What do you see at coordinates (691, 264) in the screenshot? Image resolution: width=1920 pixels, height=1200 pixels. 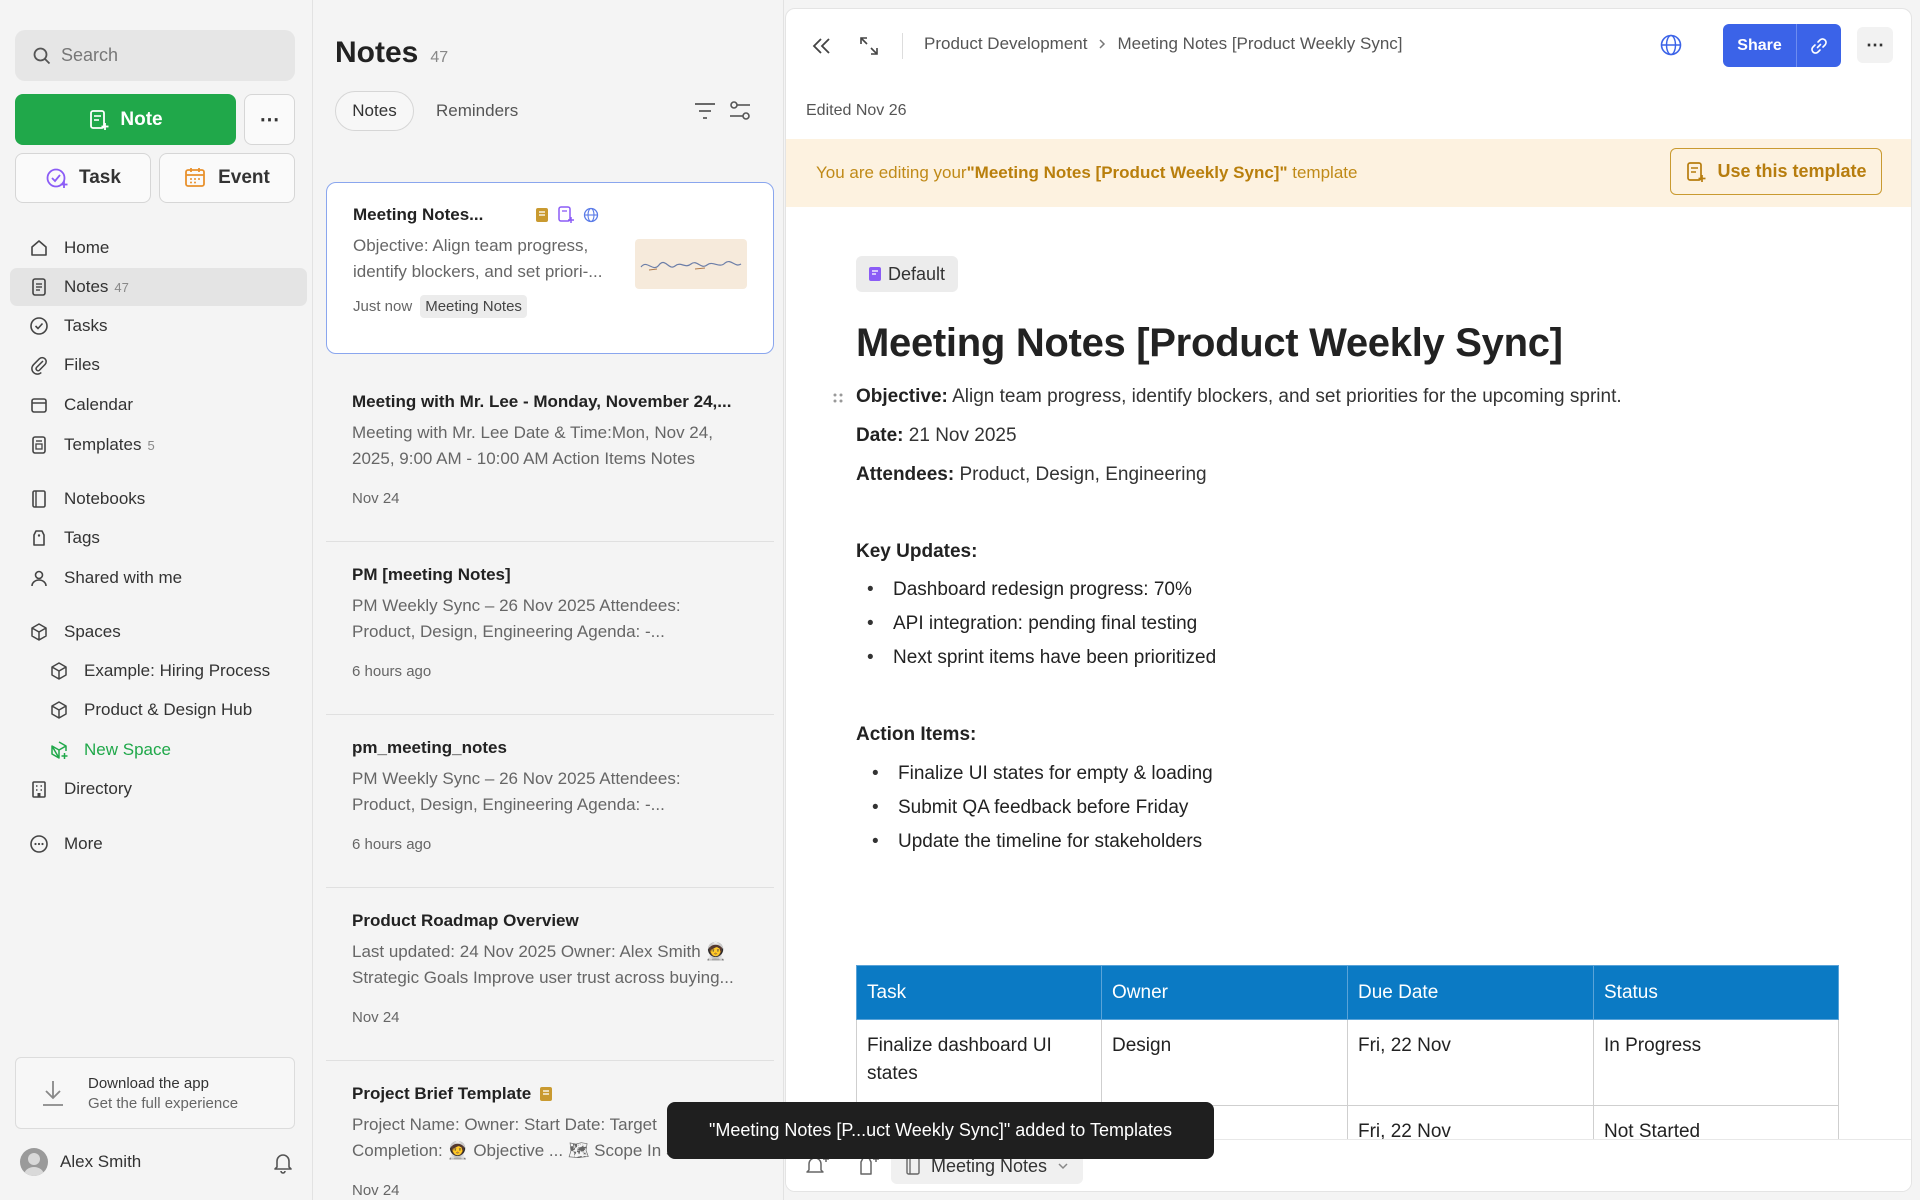 I see `note-thumbnail` at bounding box center [691, 264].